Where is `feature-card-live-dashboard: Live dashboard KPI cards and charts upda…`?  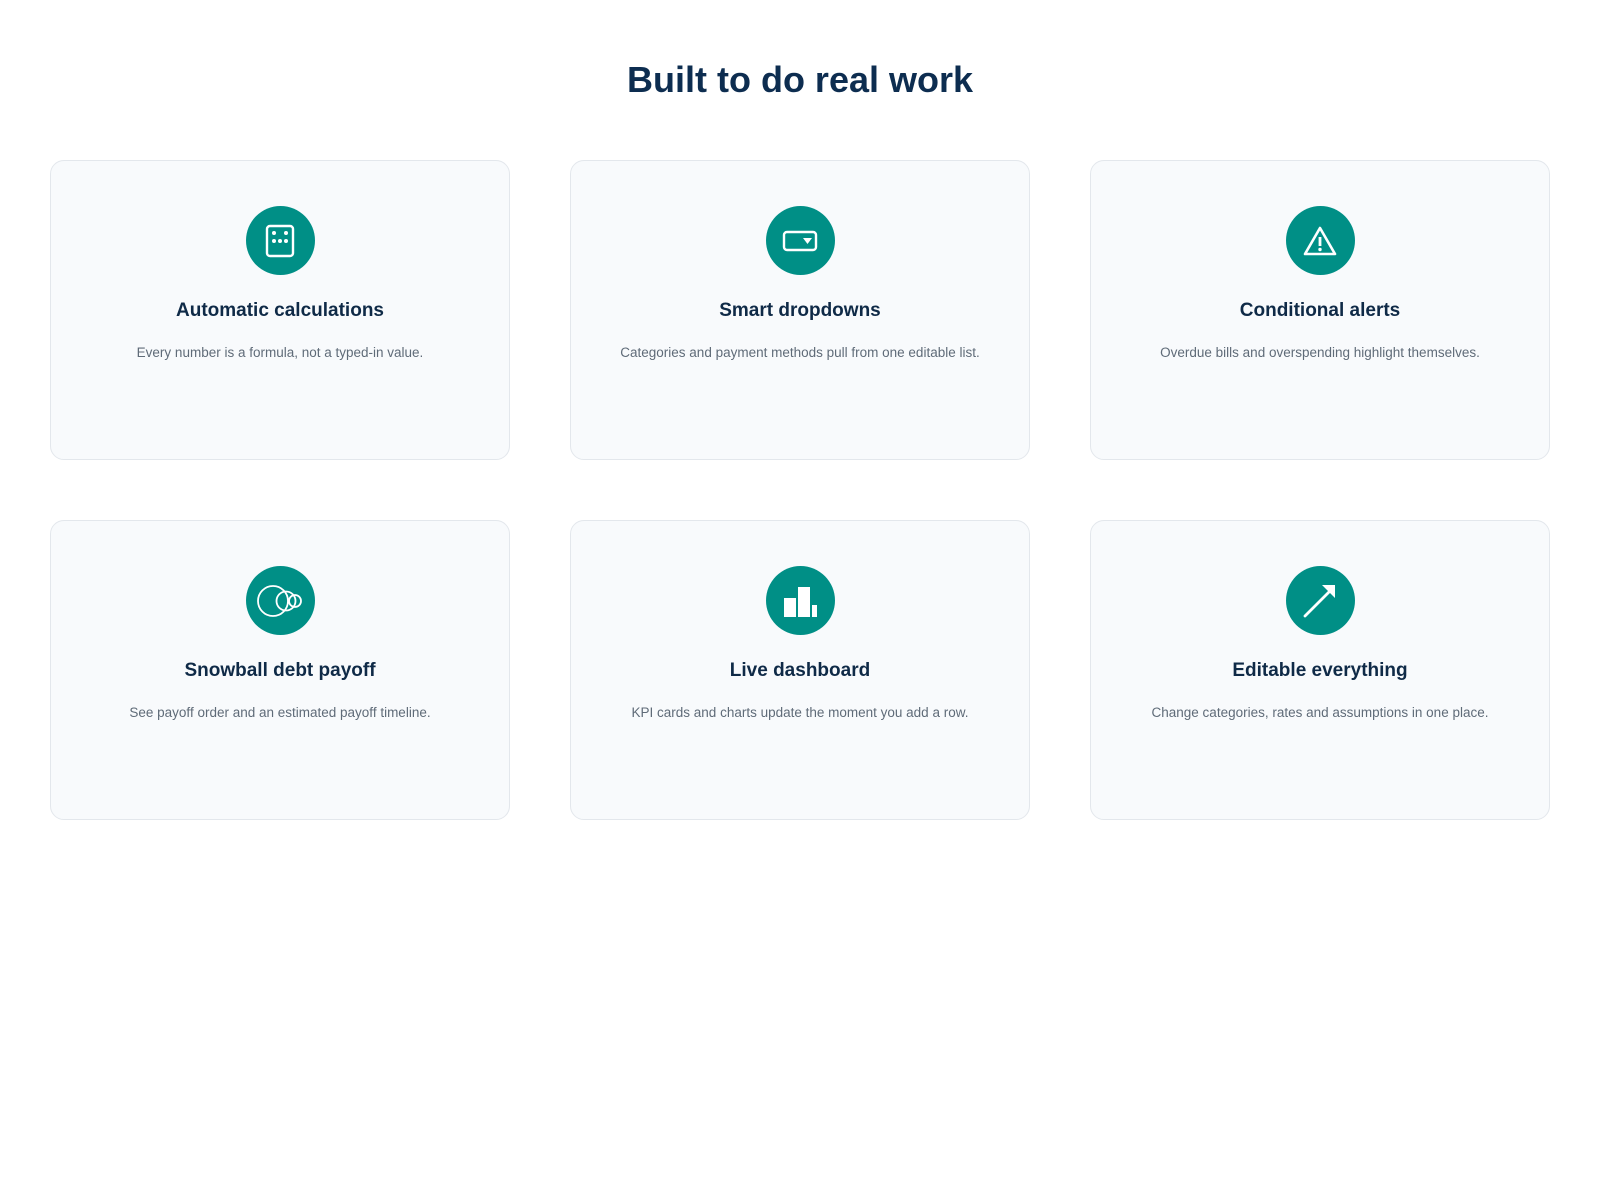
feature-card-live-dashboard: Live dashboard KPI cards and charts upda… is located at coordinates (800, 670).